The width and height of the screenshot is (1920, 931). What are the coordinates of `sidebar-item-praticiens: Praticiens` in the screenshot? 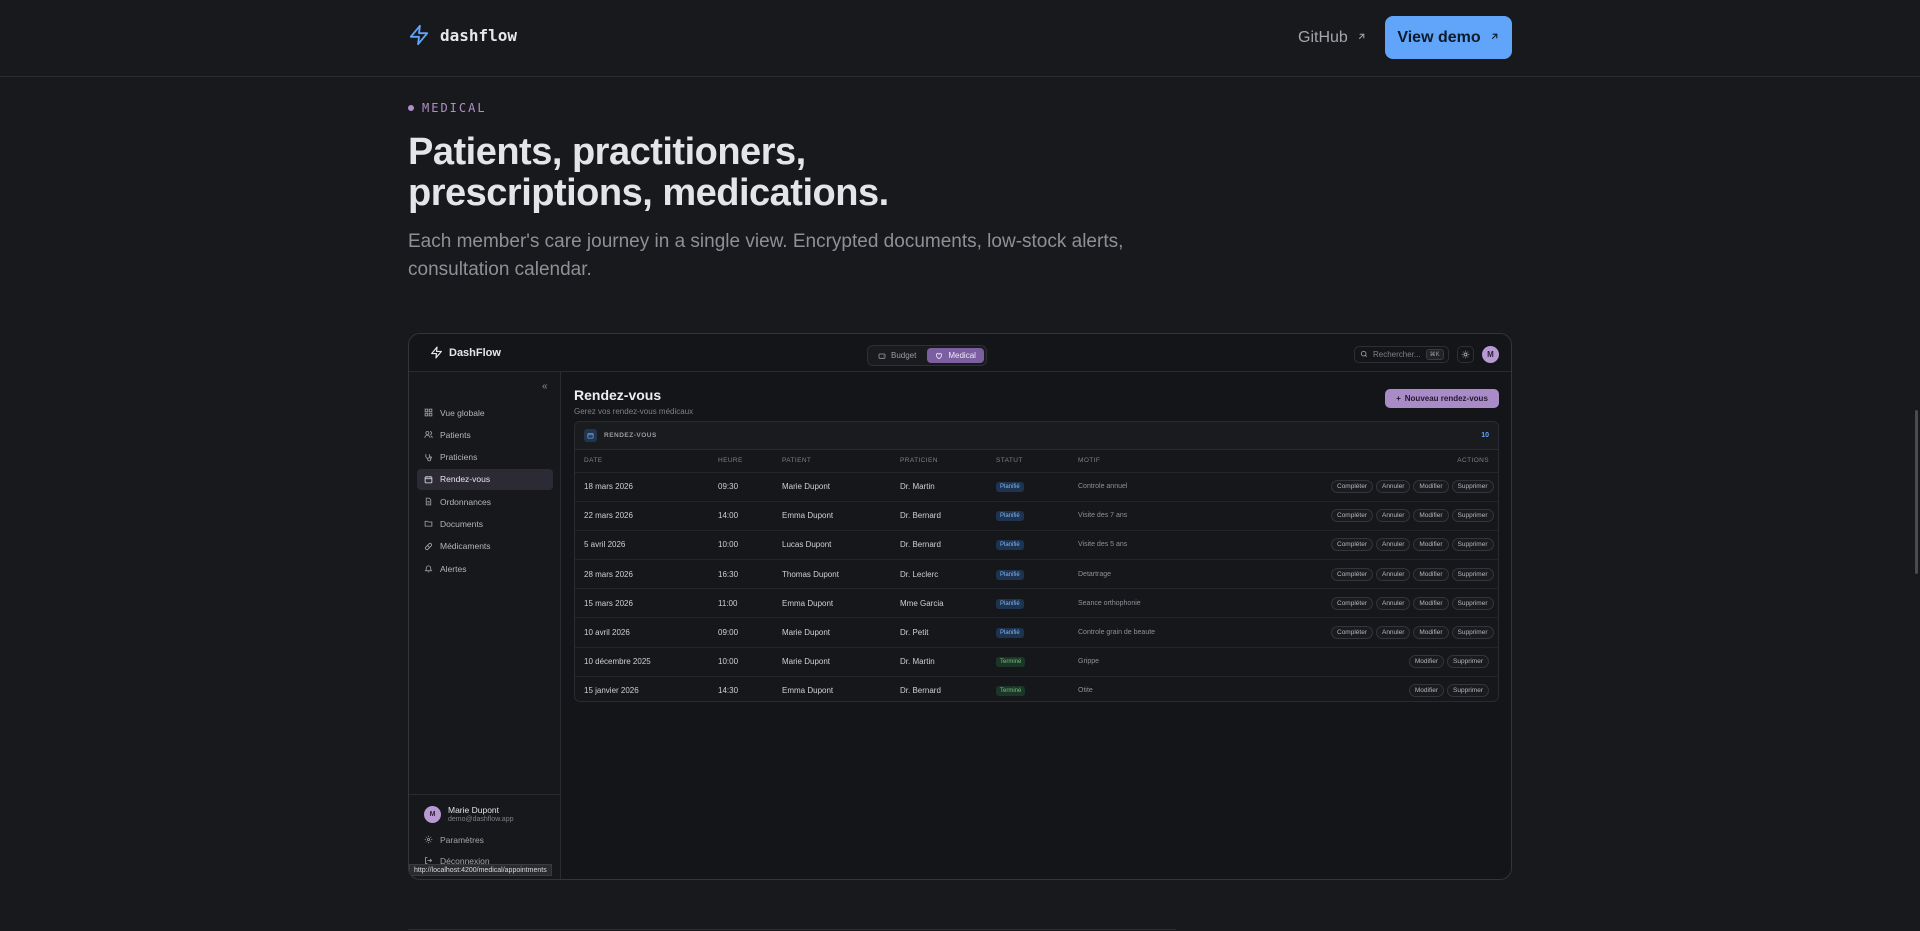 It's located at (485, 457).